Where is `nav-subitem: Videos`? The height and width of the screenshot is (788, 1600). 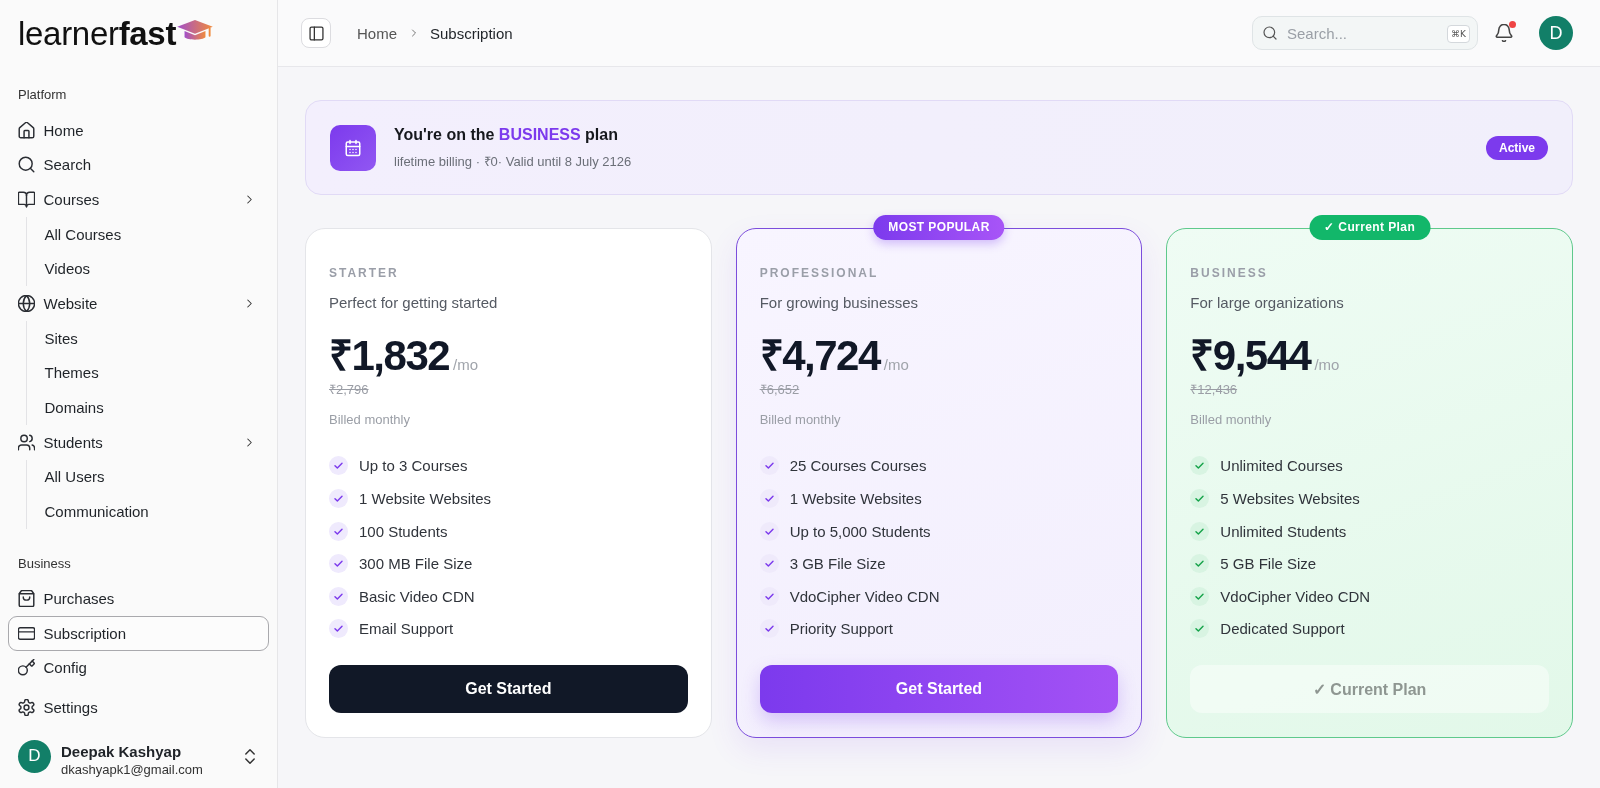
nav-subitem: Videos is located at coordinates (148, 269).